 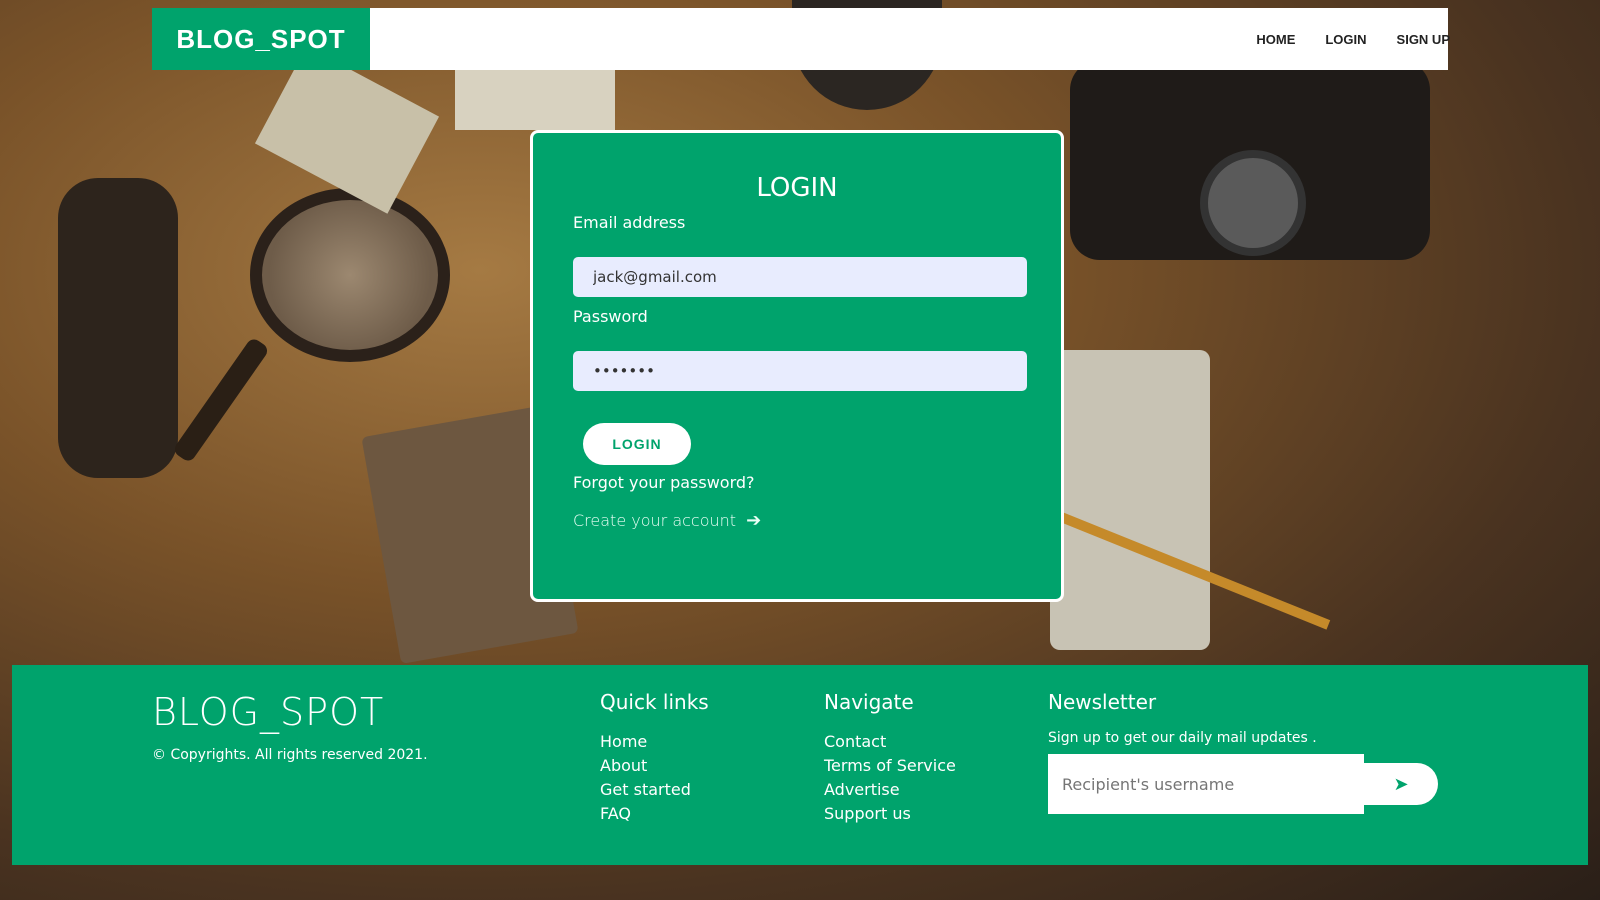 I want to click on nav-links: HOME LOGIN SIGN UP, so click(x=1353, y=39).